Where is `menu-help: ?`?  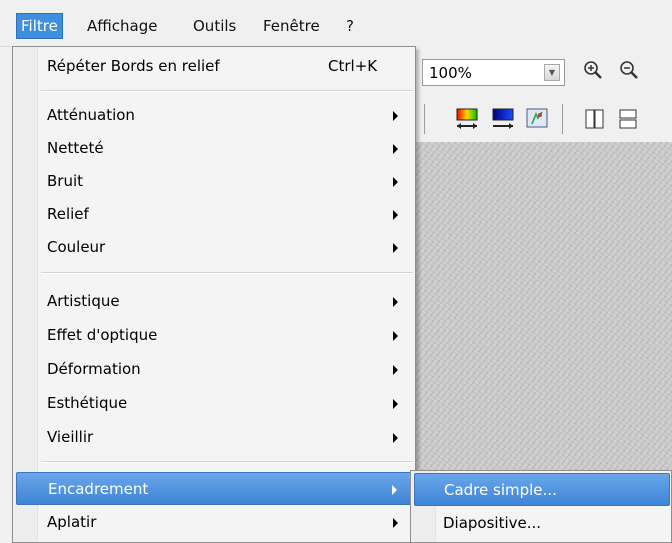
menu-help: ? is located at coordinates (350, 26).